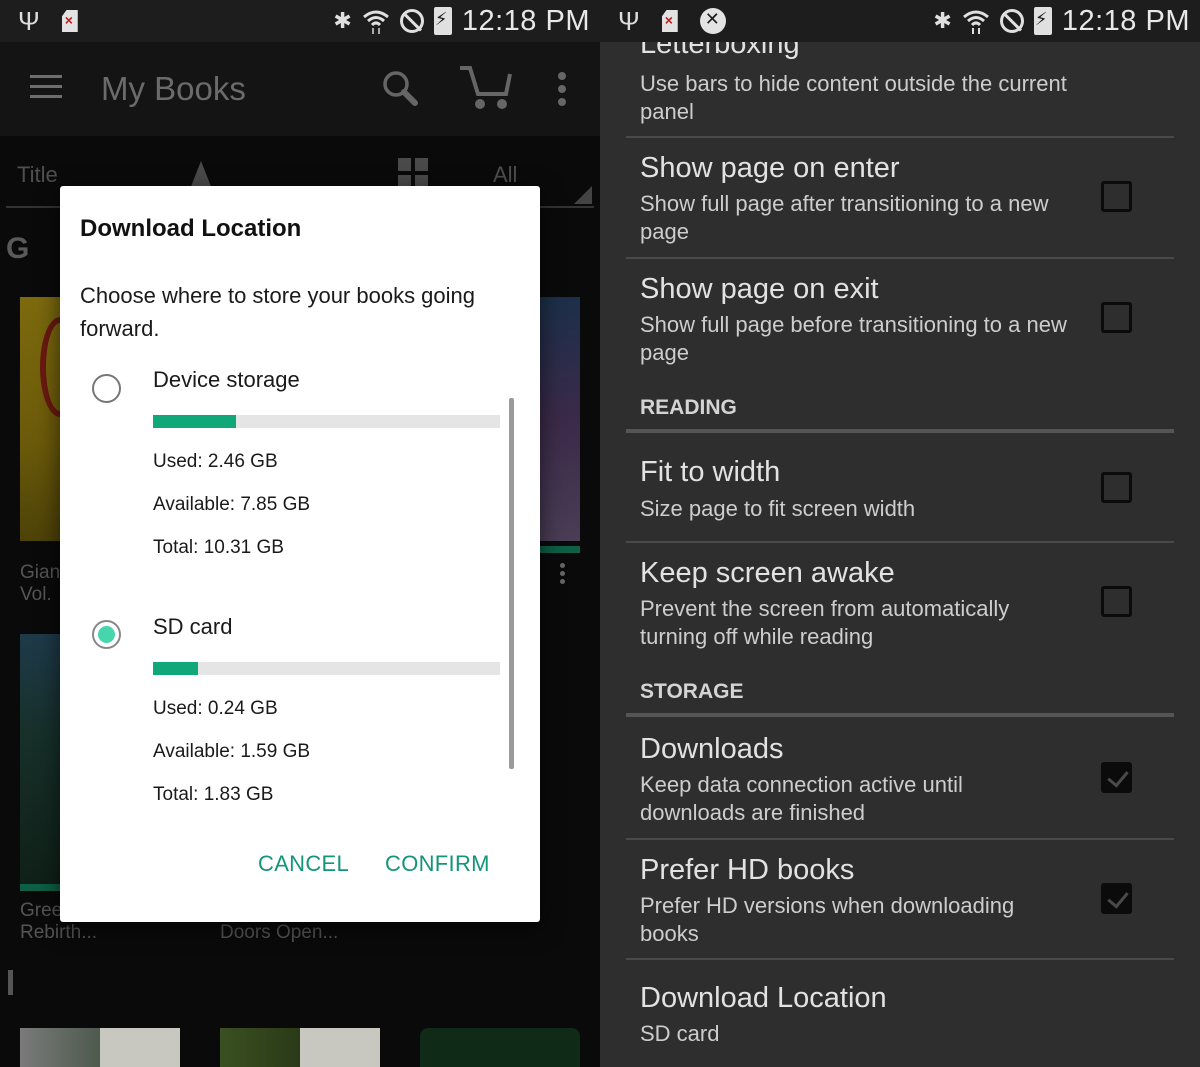  Describe the element at coordinates (505, 175) in the screenshot. I see `filter-dropdown: All` at that location.